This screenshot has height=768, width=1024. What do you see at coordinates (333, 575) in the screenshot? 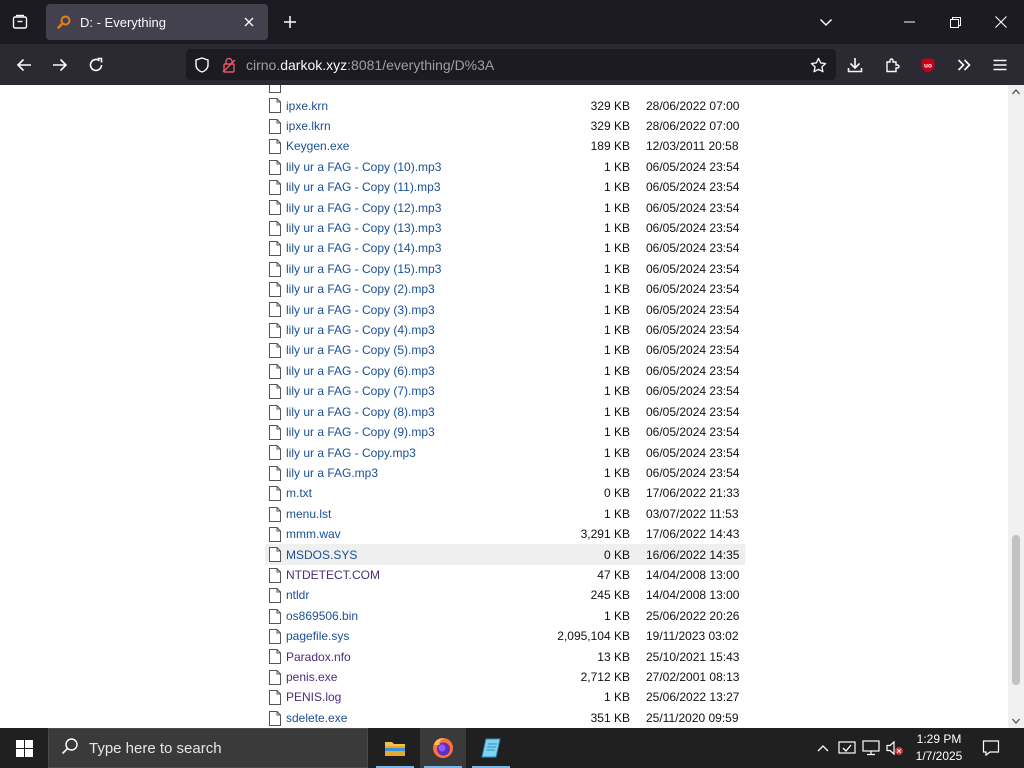
I see `file-name-link: NTDETECT.COM` at bounding box center [333, 575].